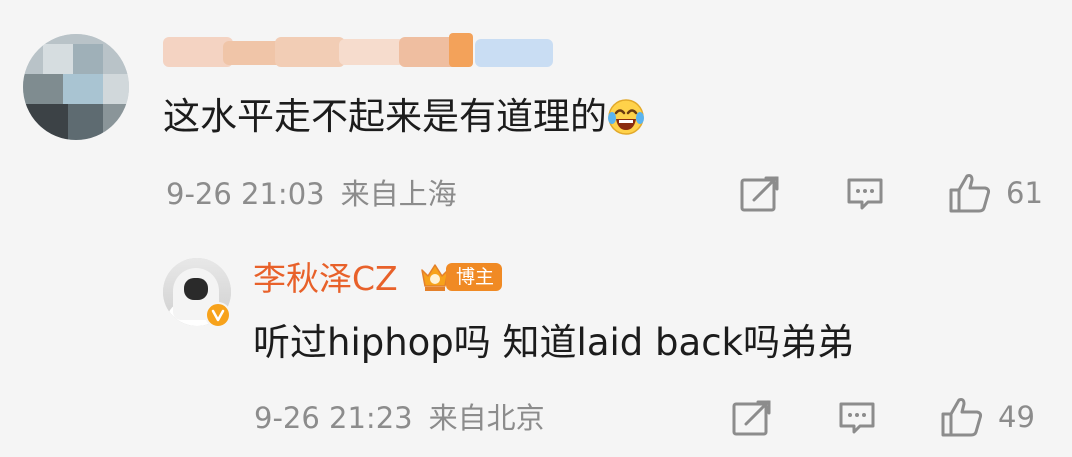 The height and width of the screenshot is (457, 1072). What do you see at coordinates (1016, 417) in the screenshot?
I see `reply-like-count: 49` at bounding box center [1016, 417].